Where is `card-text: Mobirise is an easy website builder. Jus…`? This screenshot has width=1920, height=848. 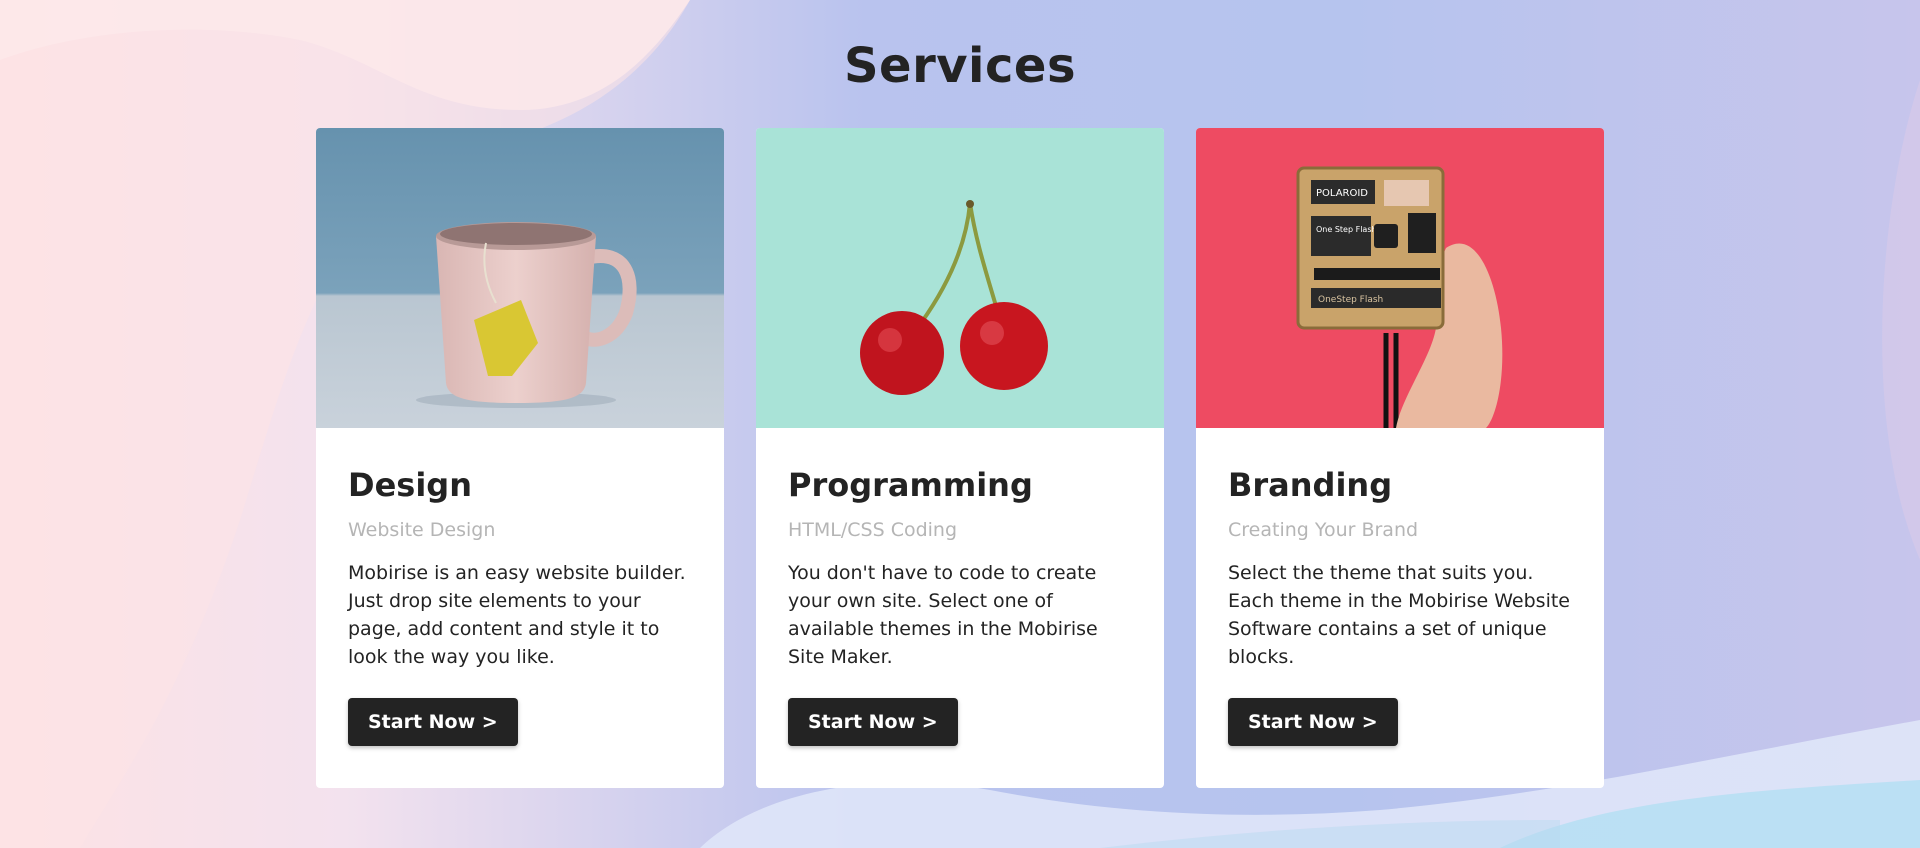 card-text: Mobirise is an easy website builder. Jus… is located at coordinates (517, 615).